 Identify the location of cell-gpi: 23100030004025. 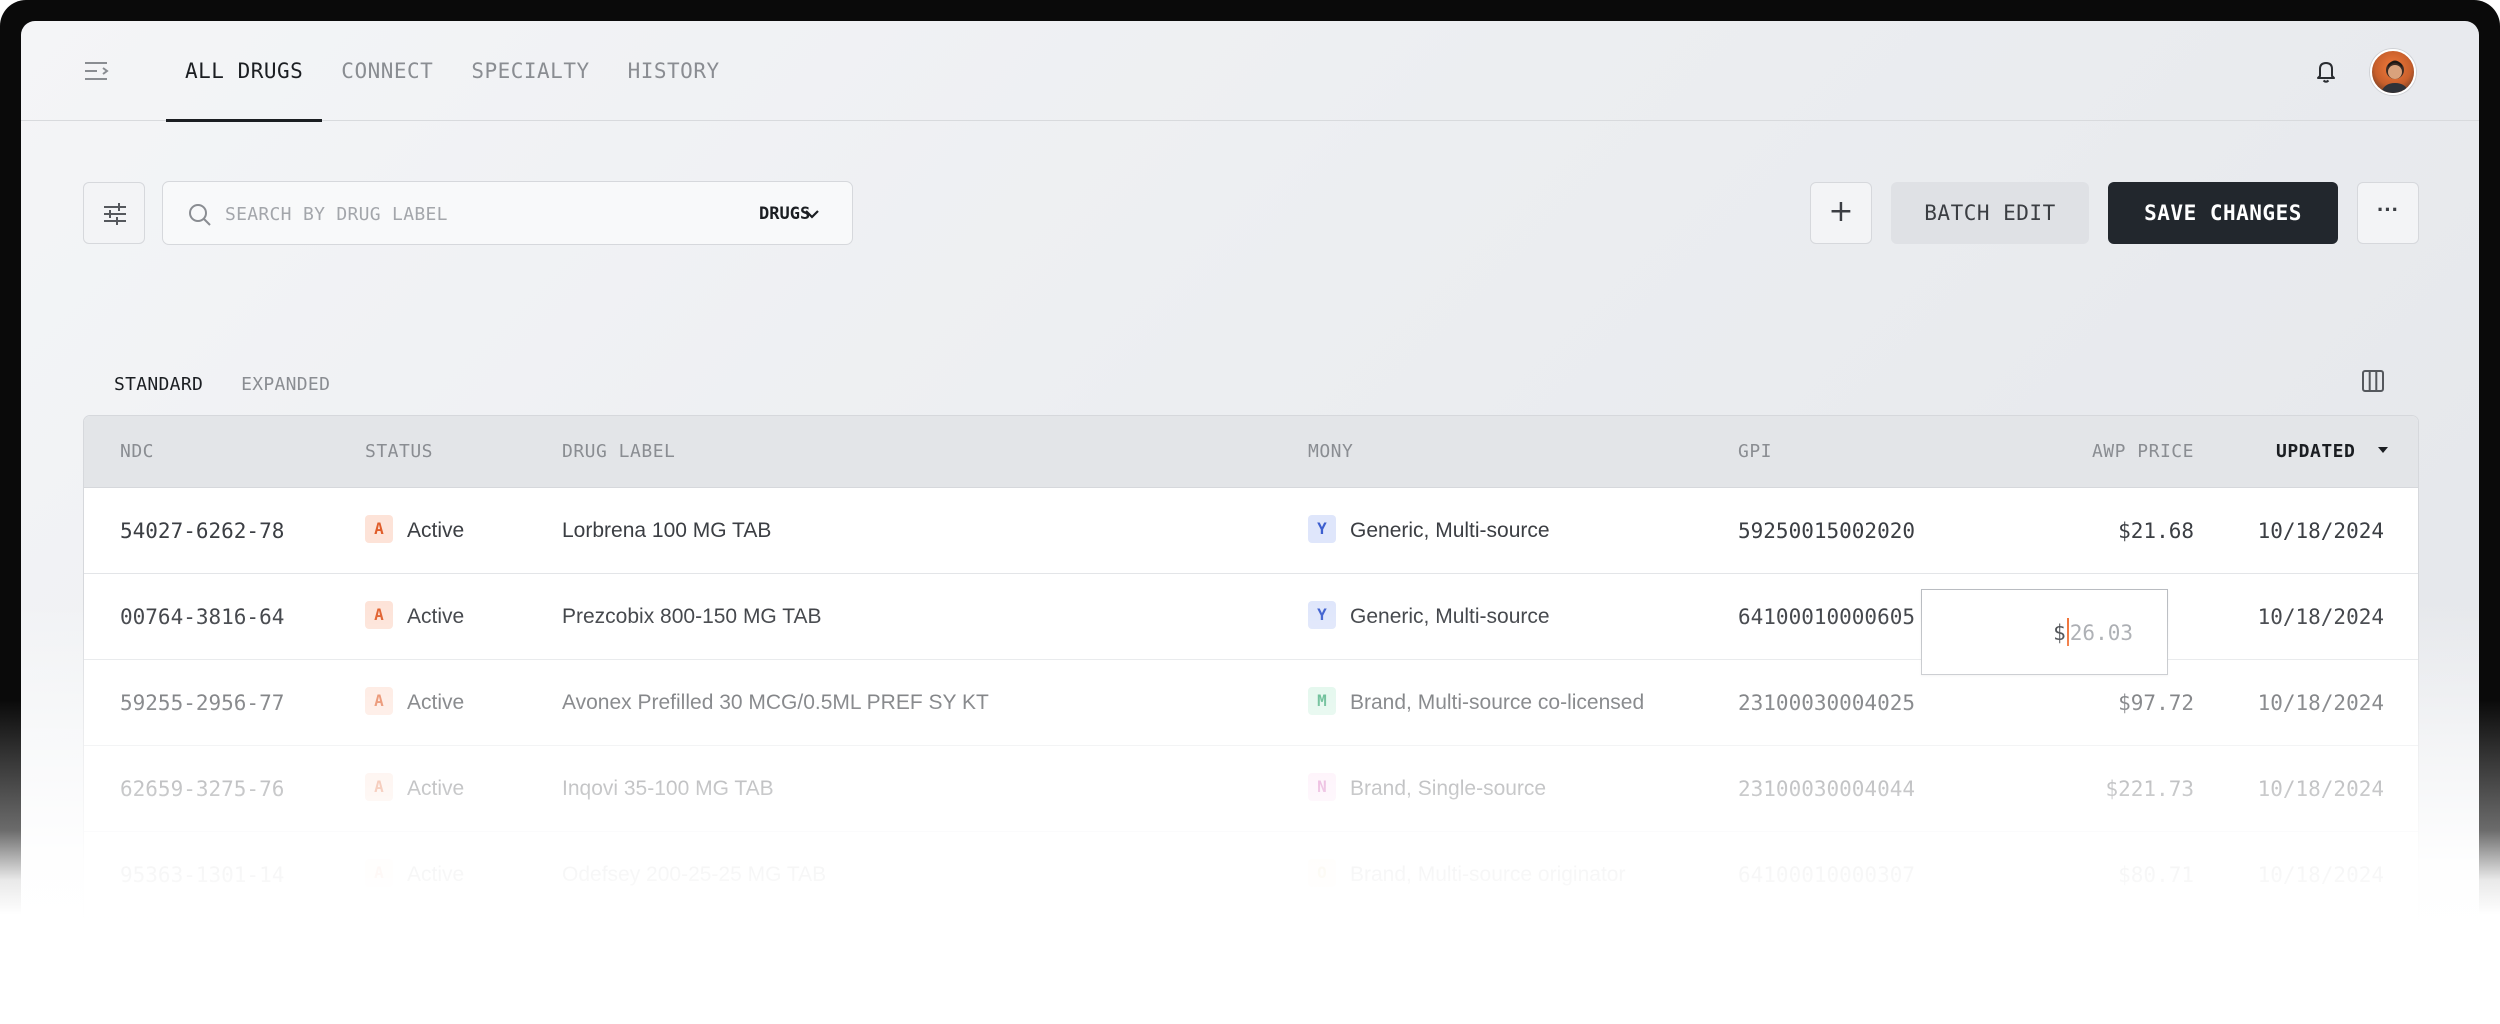
(1827, 703).